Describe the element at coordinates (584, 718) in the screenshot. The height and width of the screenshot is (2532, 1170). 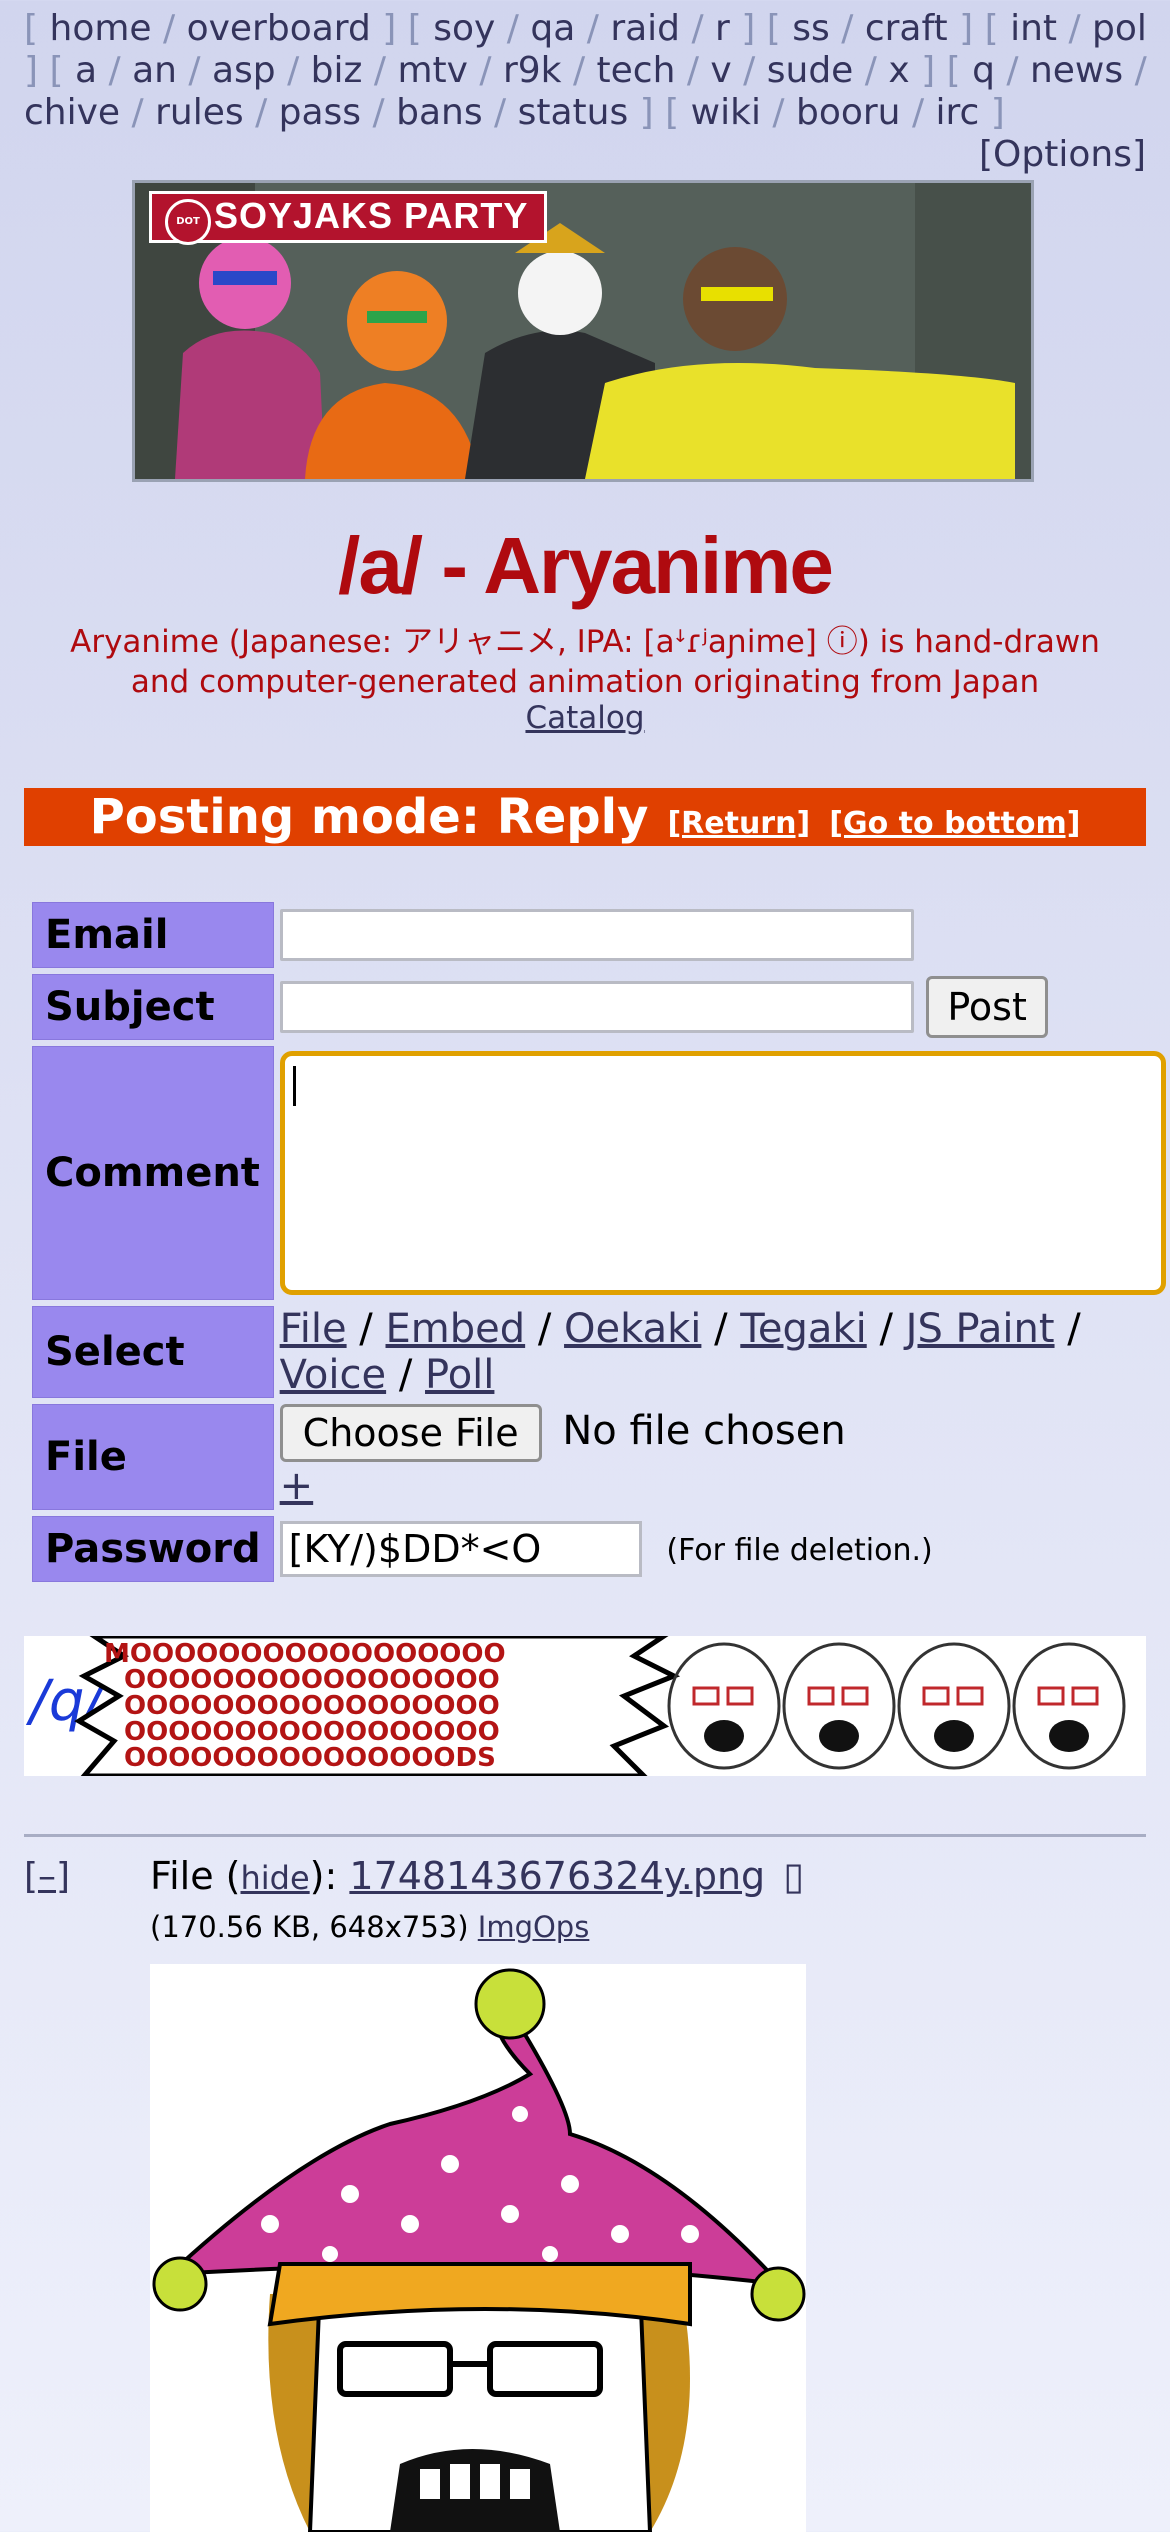
I see `catalog-link: Catalog` at that location.